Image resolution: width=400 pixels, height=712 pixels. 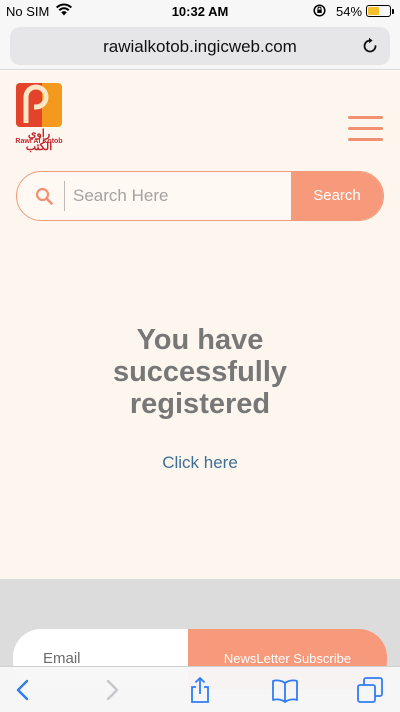 I want to click on search-icon, so click(x=44, y=196).